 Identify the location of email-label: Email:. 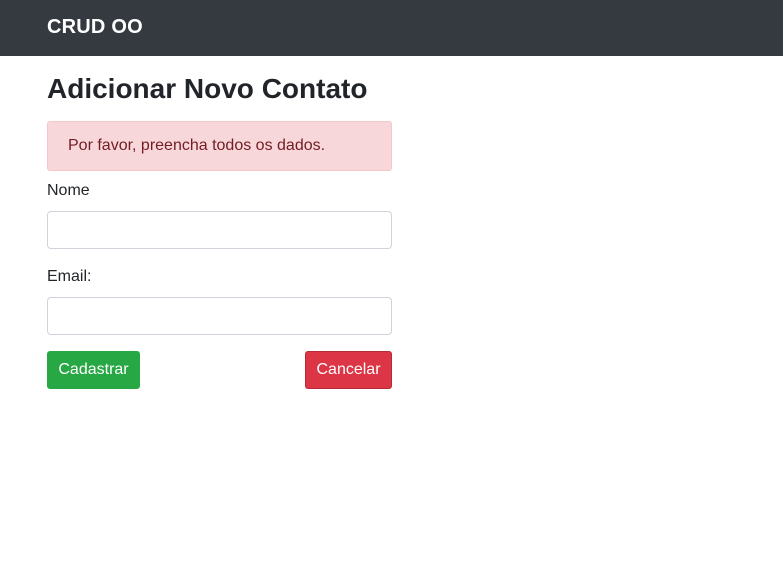
(69, 276).